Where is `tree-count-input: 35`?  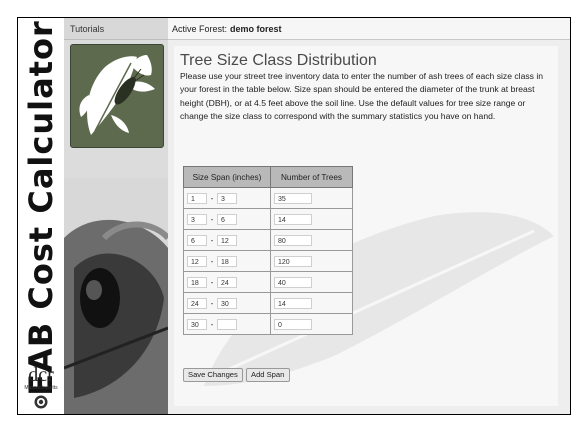
tree-count-input: 35 is located at coordinates (293, 198).